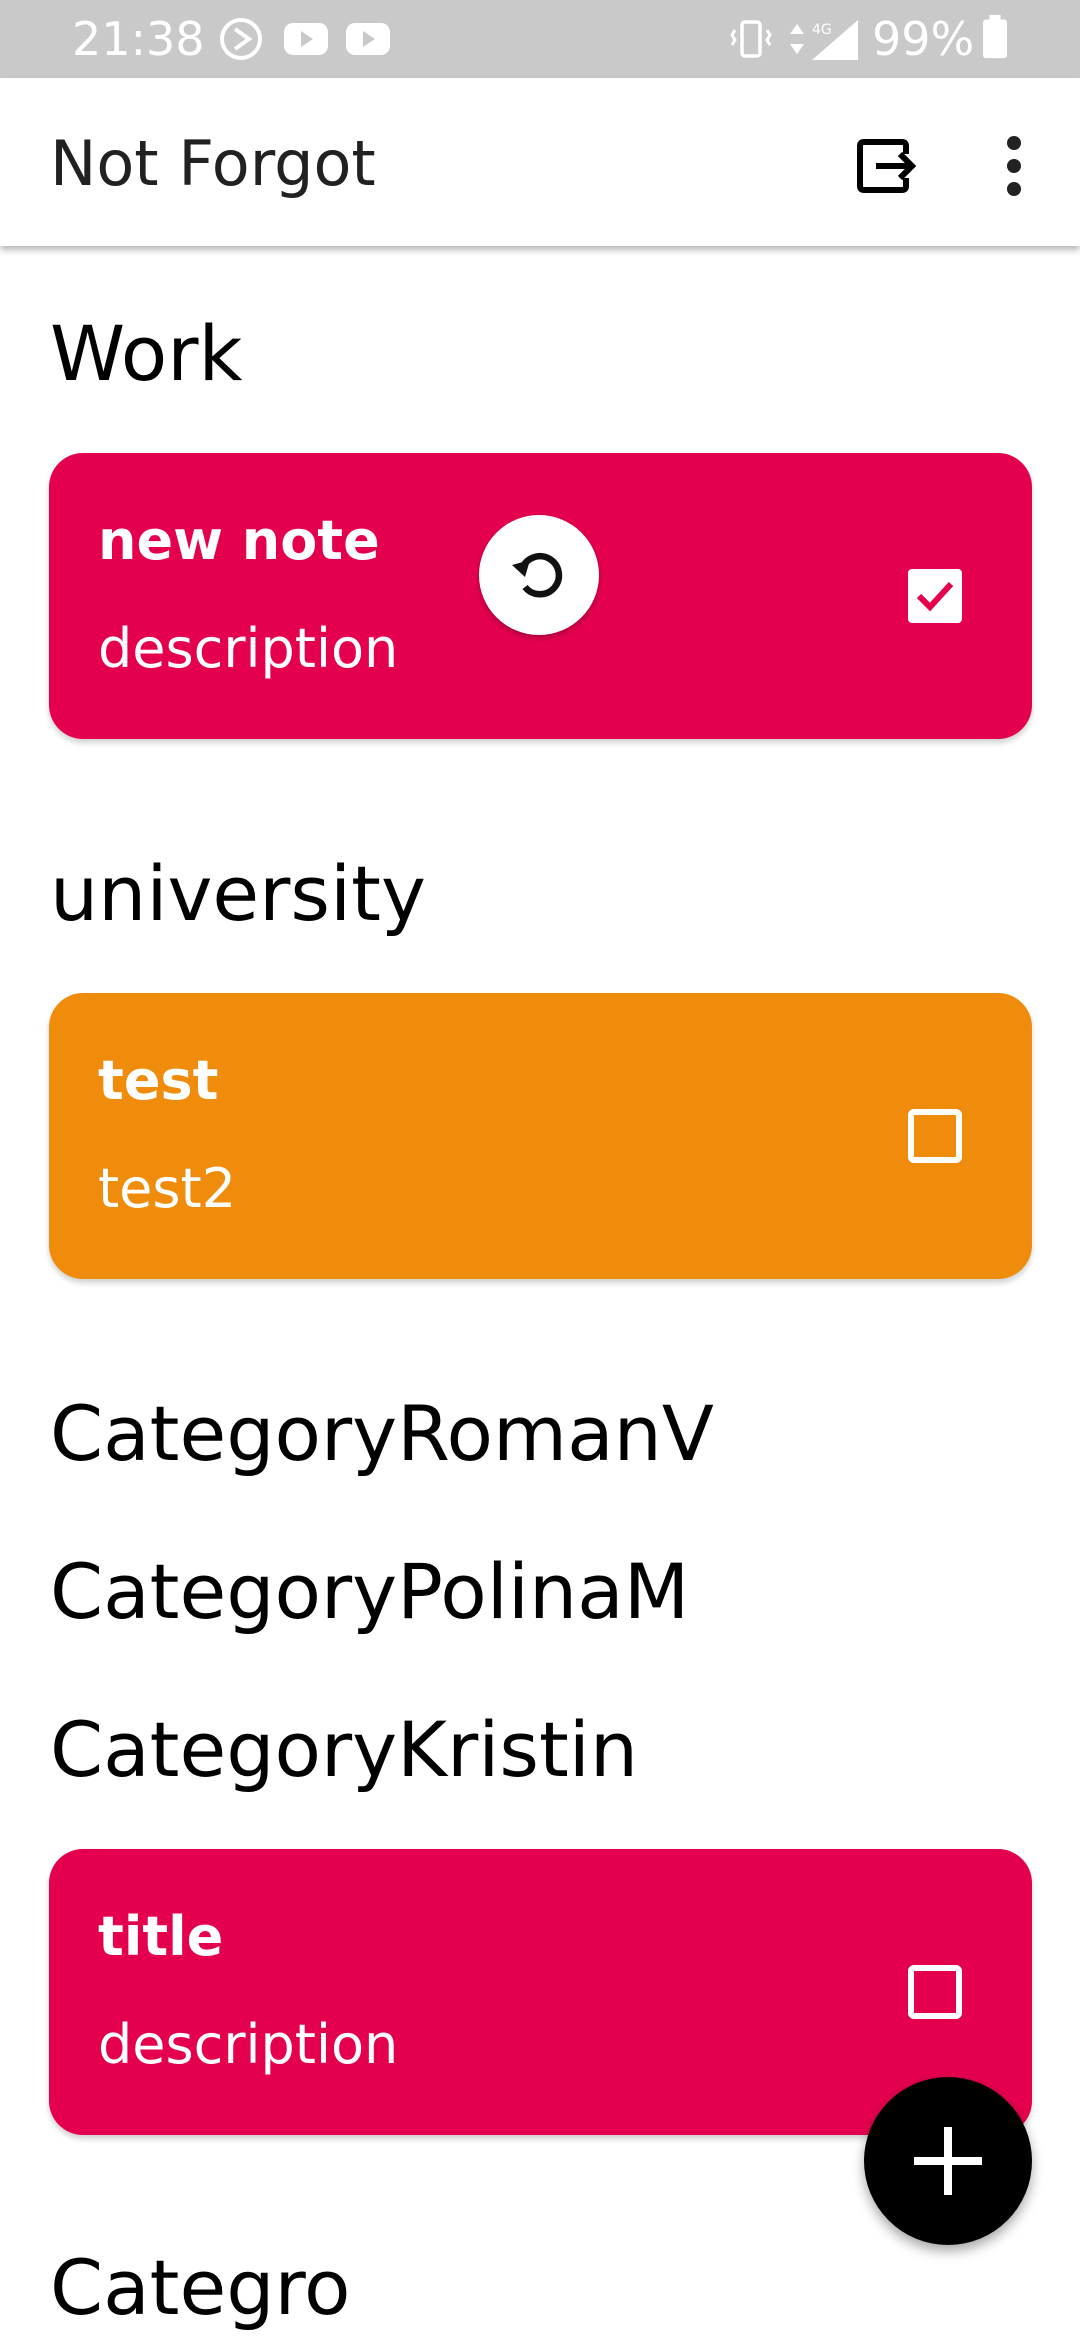  What do you see at coordinates (344, 1749) in the screenshot?
I see `category-title: CategoryKristin` at bounding box center [344, 1749].